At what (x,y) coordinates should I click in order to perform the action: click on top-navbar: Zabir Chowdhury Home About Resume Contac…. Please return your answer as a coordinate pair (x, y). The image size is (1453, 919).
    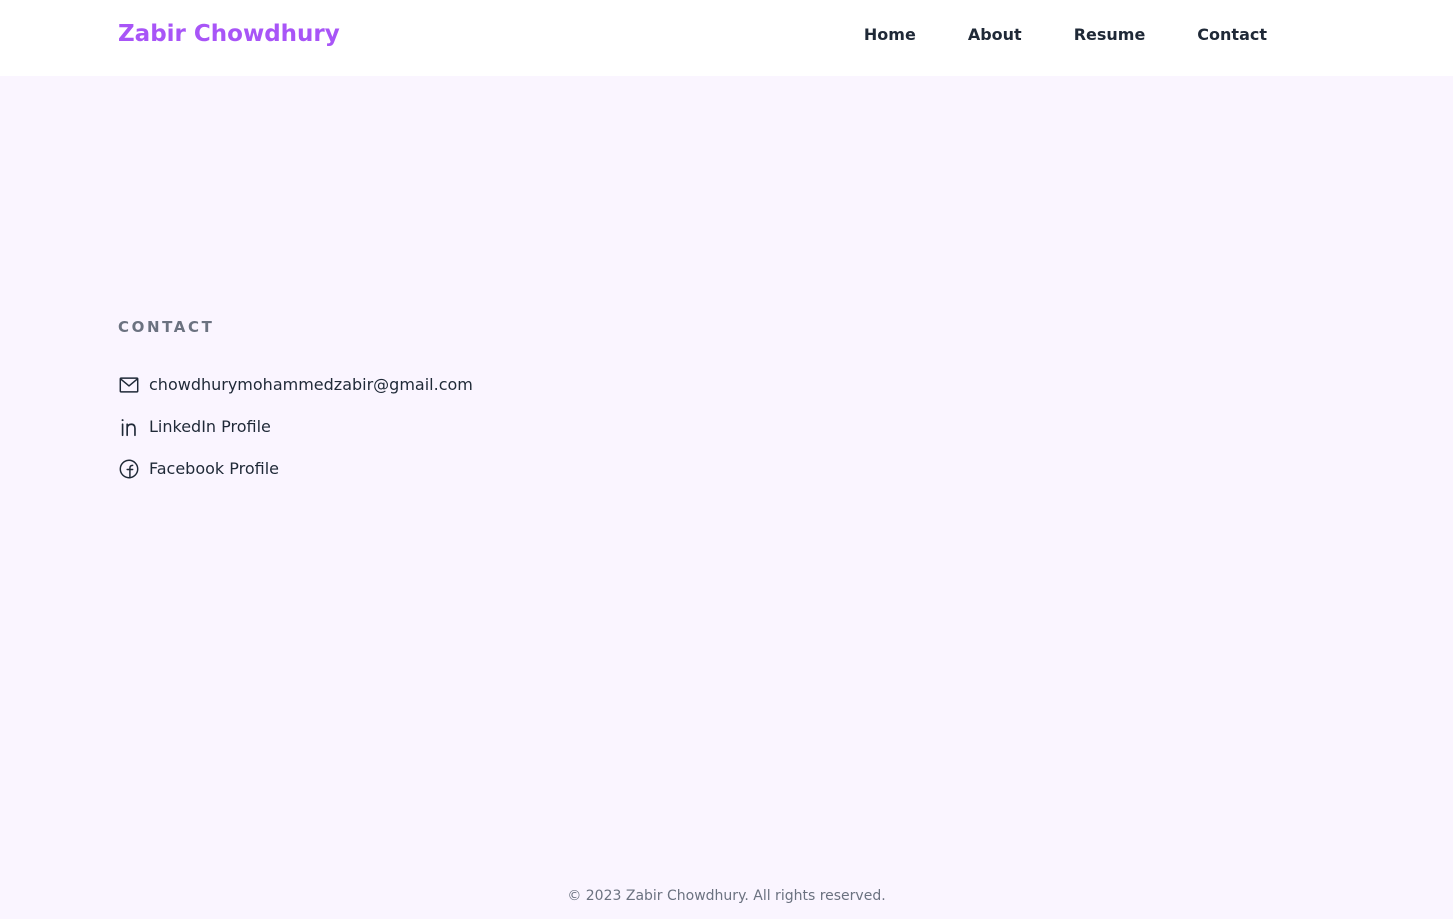
    Looking at the image, I should click on (726, 38).